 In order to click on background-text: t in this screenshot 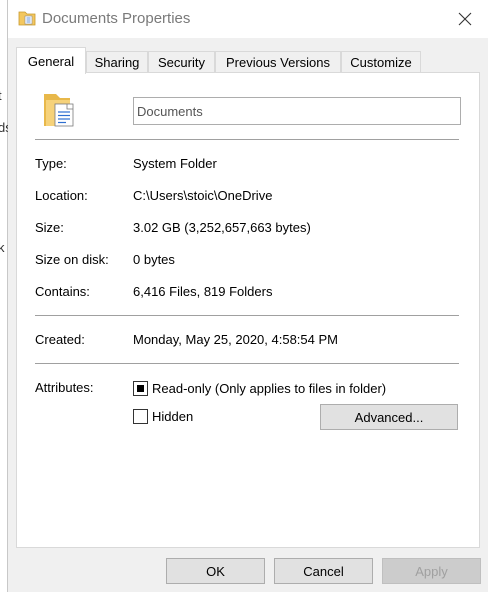, I will do `click(1, 95)`.